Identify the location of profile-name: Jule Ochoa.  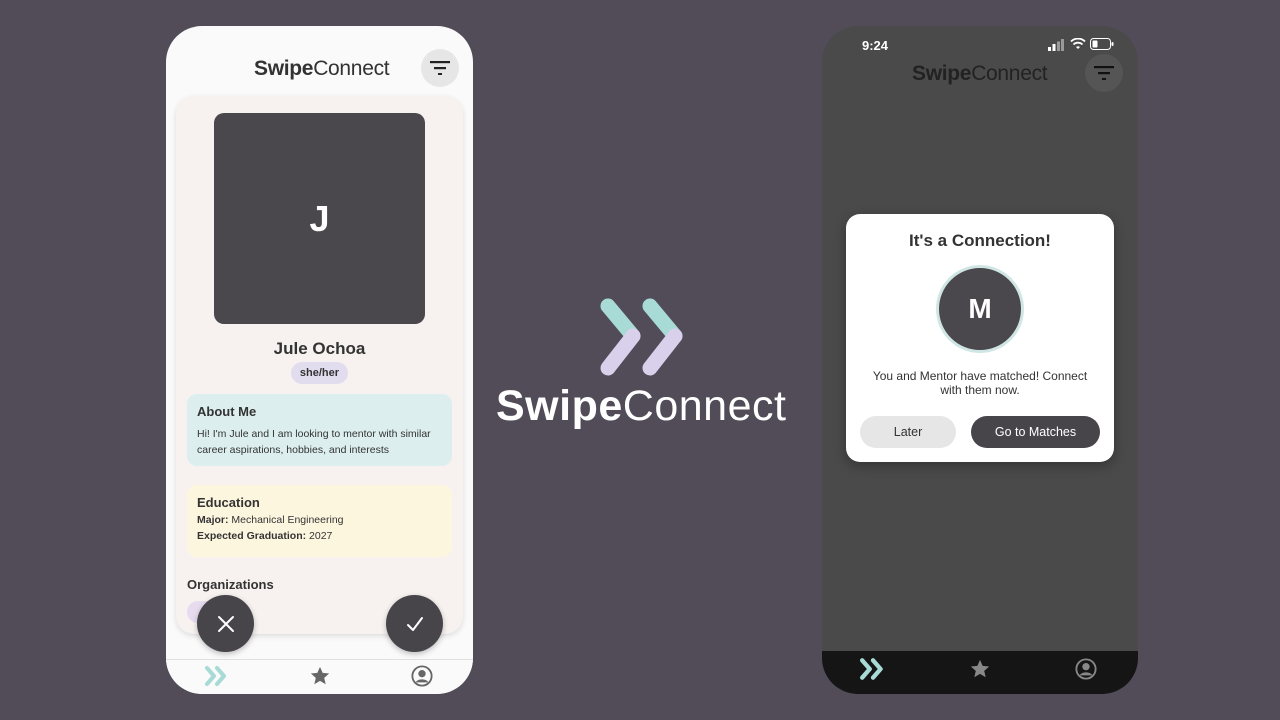
(319, 348).